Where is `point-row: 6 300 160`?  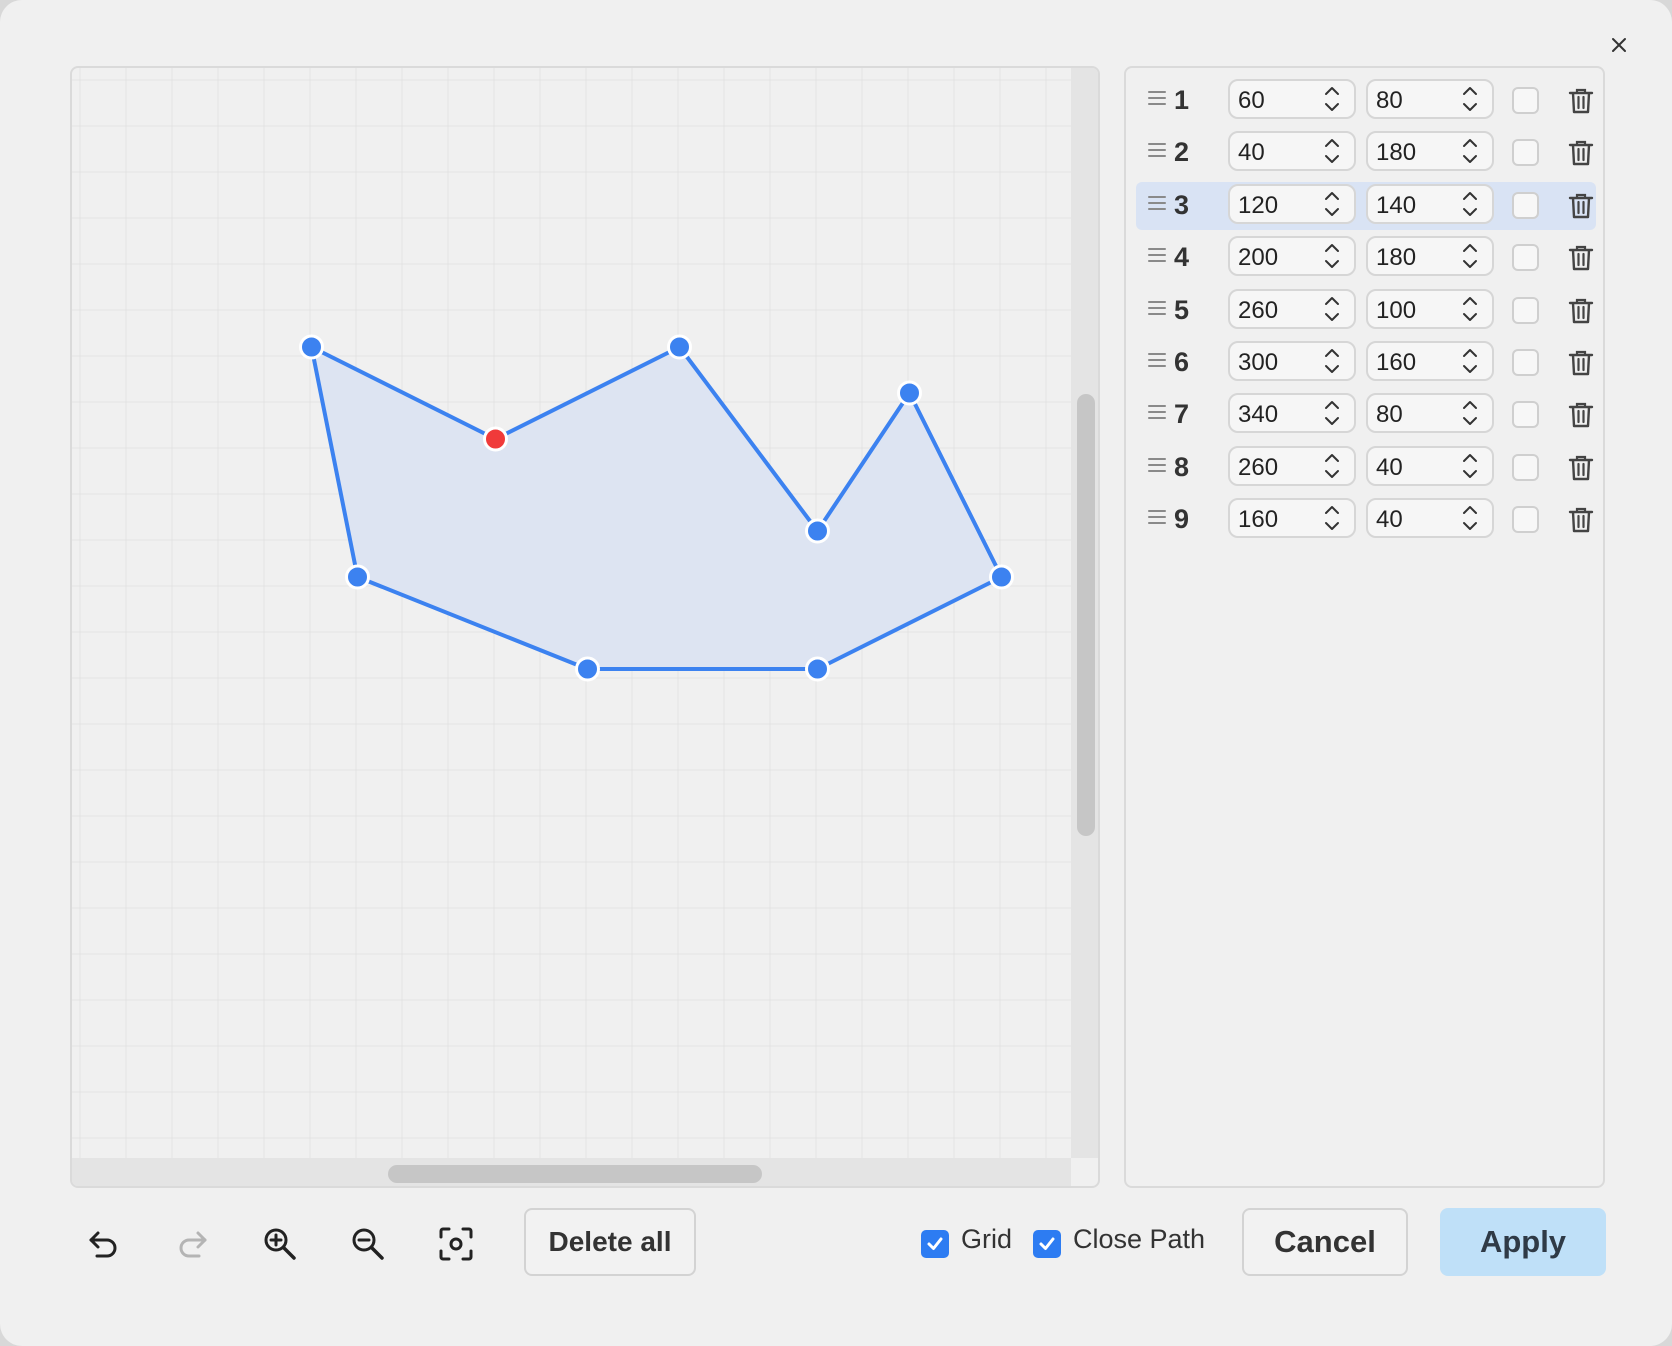
point-row: 6 300 160 is located at coordinates (1366, 363).